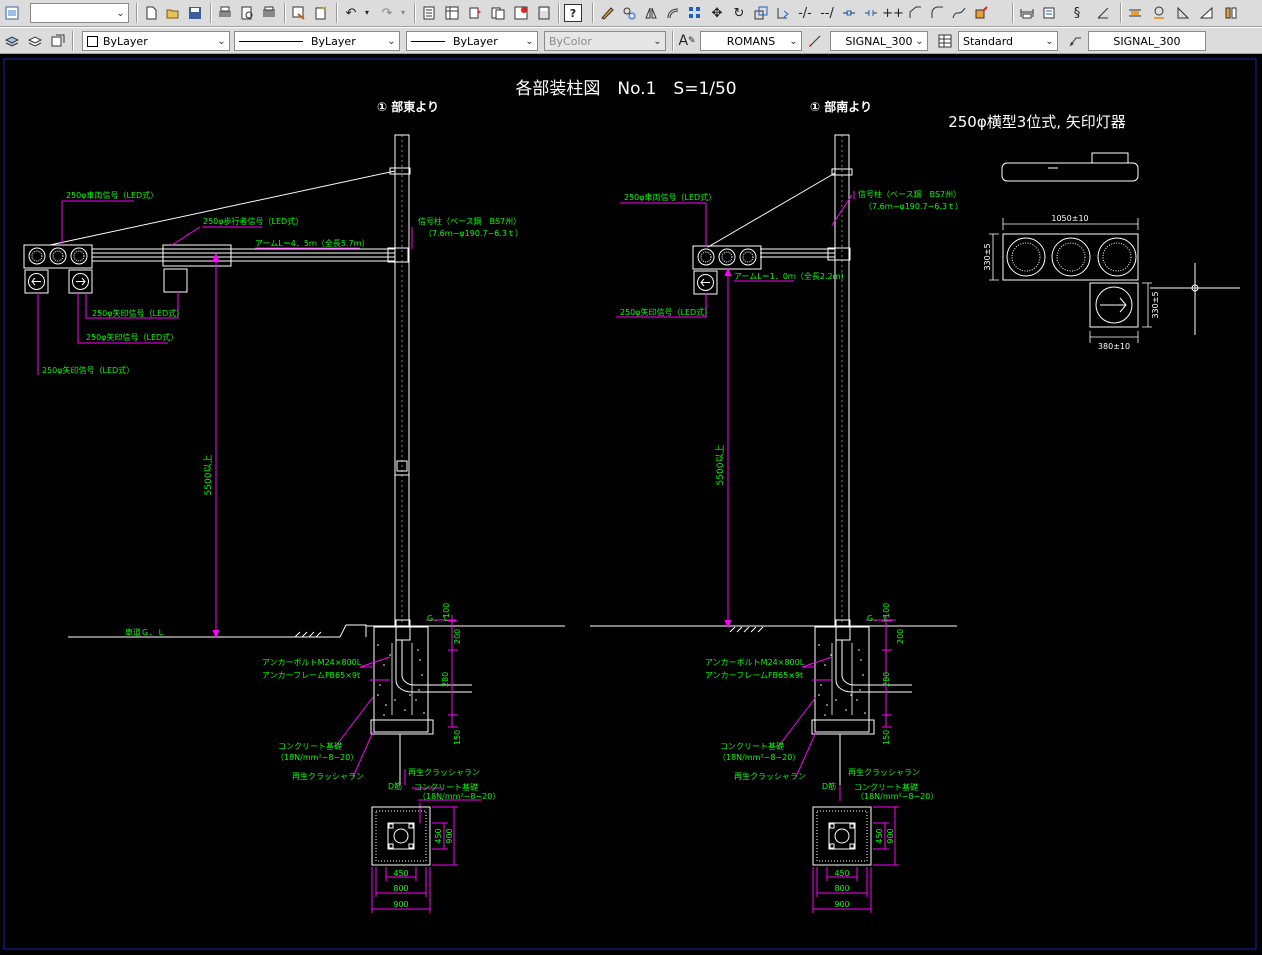 The width and height of the screenshot is (1262, 955). What do you see at coordinates (761, 13) in the screenshot?
I see `scale-icon` at bounding box center [761, 13].